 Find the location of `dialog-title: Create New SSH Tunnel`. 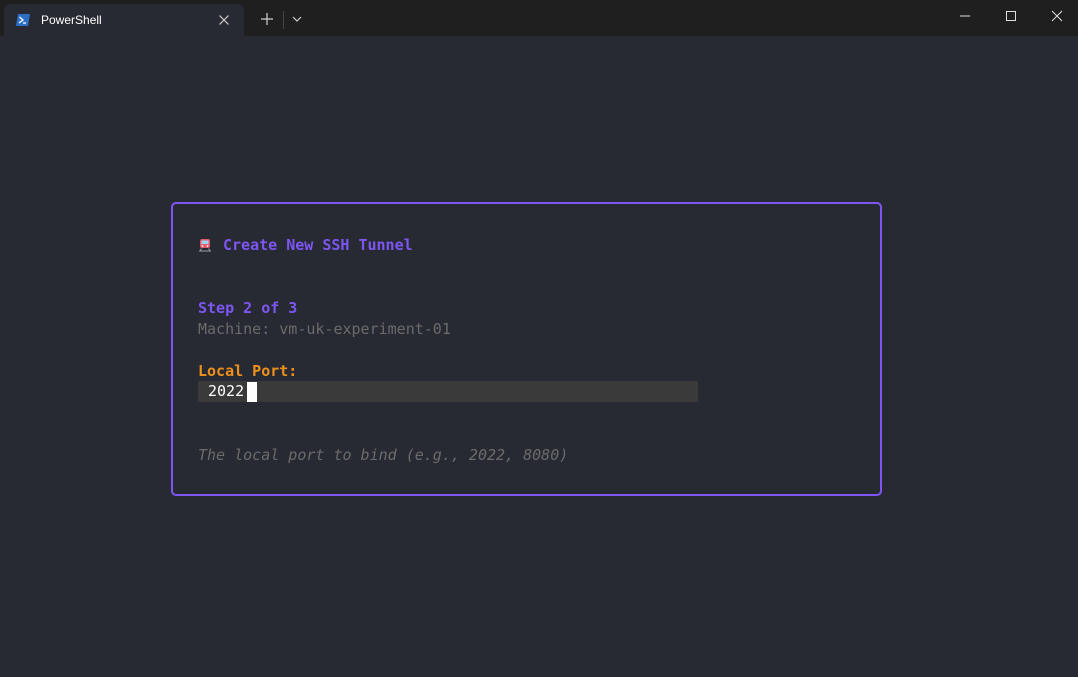

dialog-title: Create New SSH Tunnel is located at coordinates (318, 245).